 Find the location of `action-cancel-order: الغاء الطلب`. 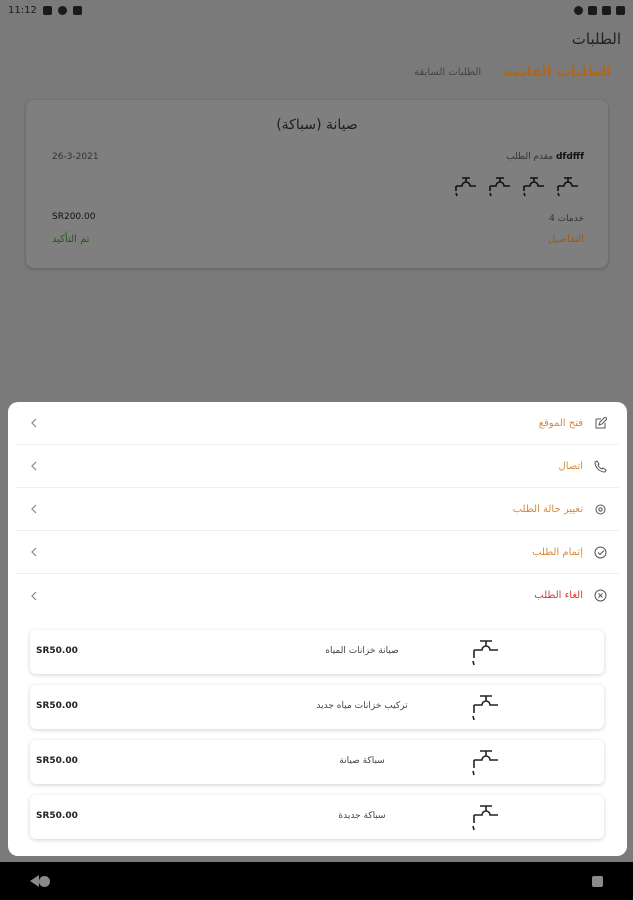

action-cancel-order: الغاء الطلب is located at coordinates (317, 595).